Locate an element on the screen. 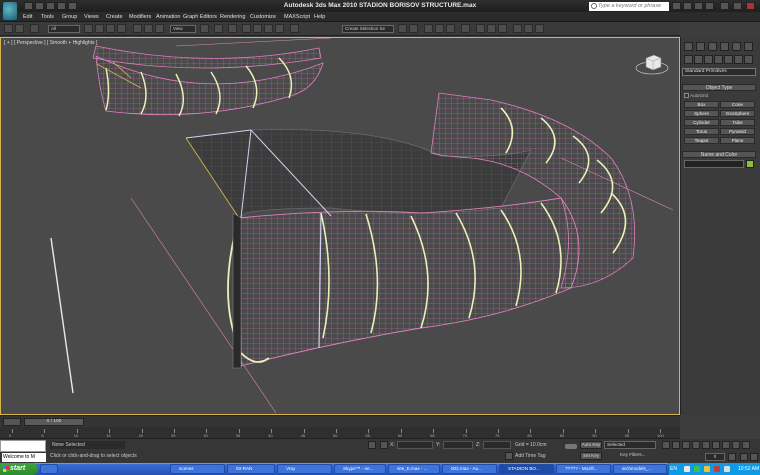 Image resolution: width=760 pixels, height=475 pixels. rotate-icon is located at coordinates (148, 28).